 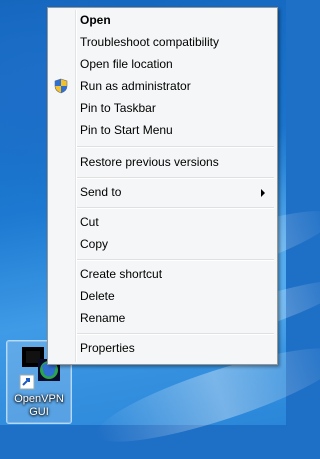 I want to click on menu-item-label: Open, so click(x=95, y=20).